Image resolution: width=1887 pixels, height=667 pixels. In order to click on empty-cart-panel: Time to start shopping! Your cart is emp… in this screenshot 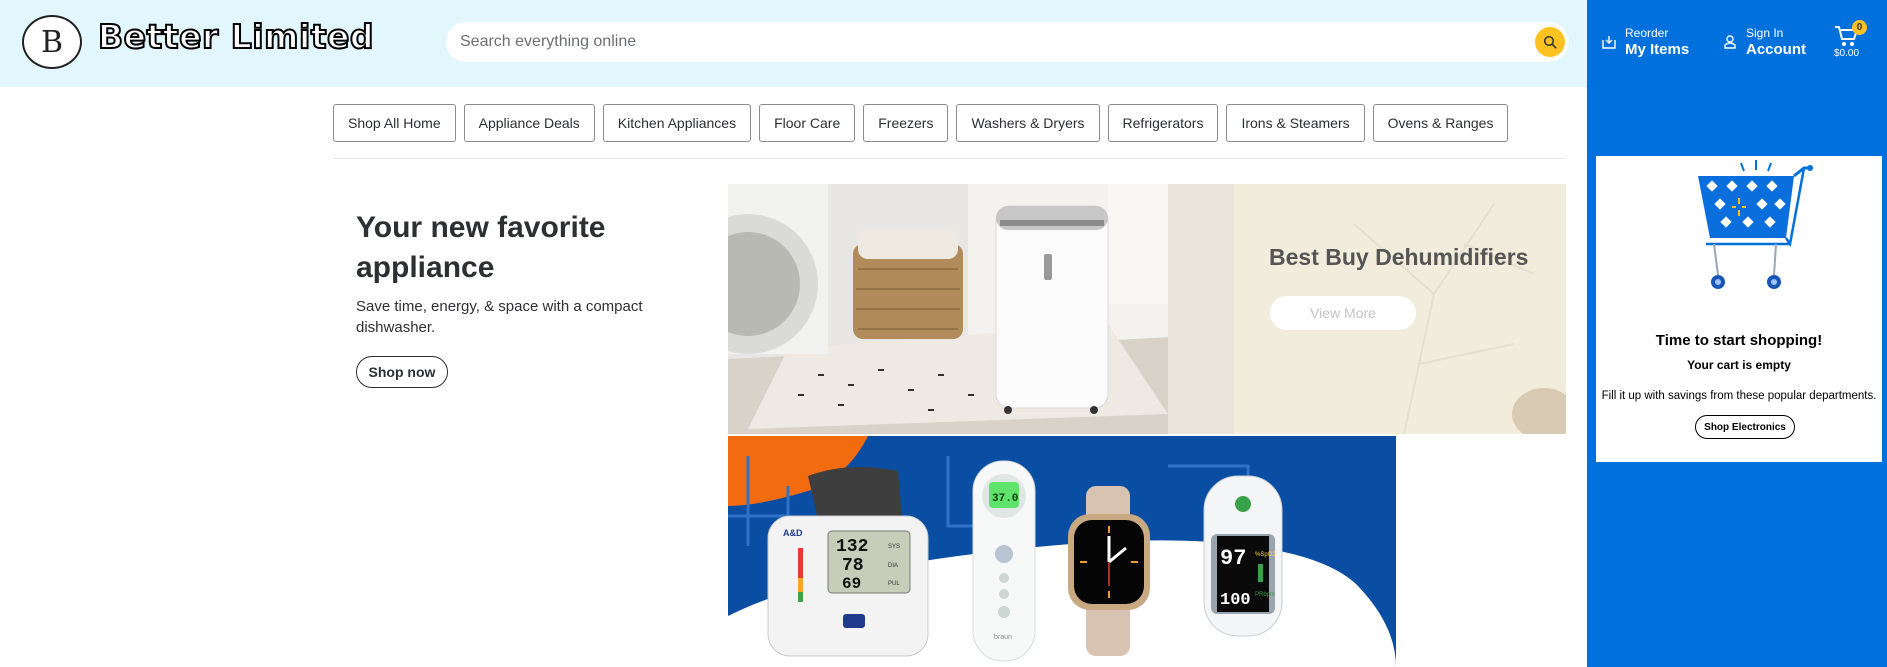, I will do `click(1739, 309)`.